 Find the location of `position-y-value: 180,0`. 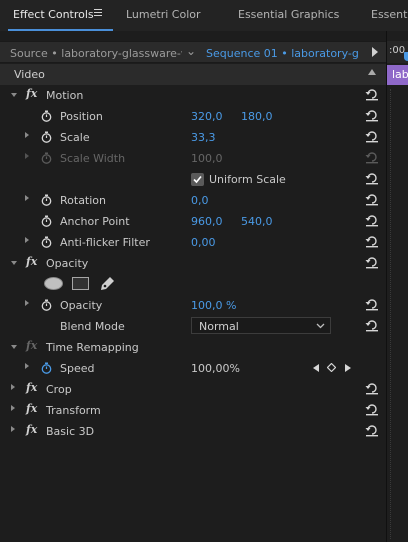

position-y-value: 180,0 is located at coordinates (257, 116).